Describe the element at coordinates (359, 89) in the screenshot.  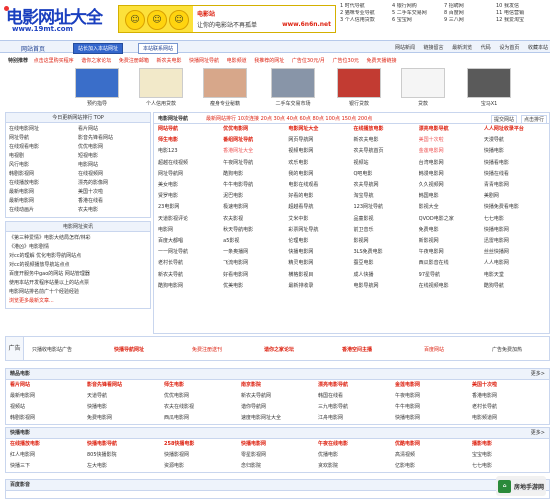
I see `image-link: 银行贷款` at that location.